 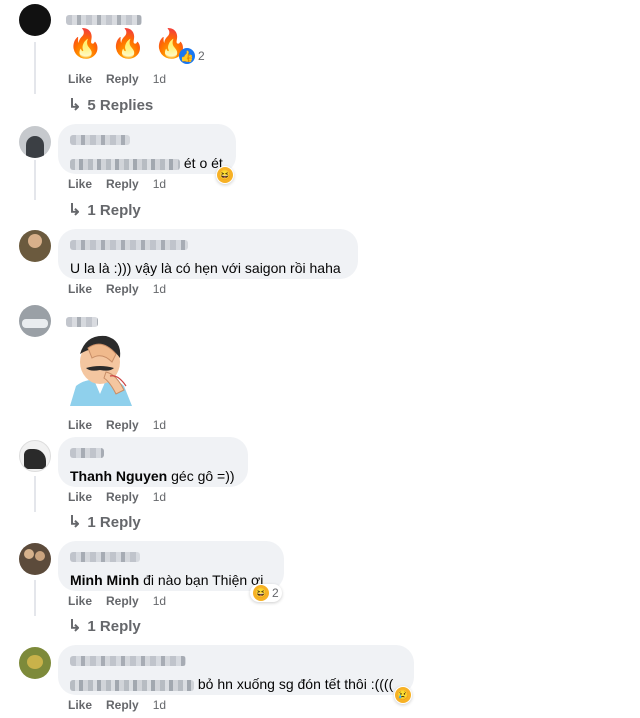 I want to click on reaction-badge: 😢, so click(x=403, y=695).